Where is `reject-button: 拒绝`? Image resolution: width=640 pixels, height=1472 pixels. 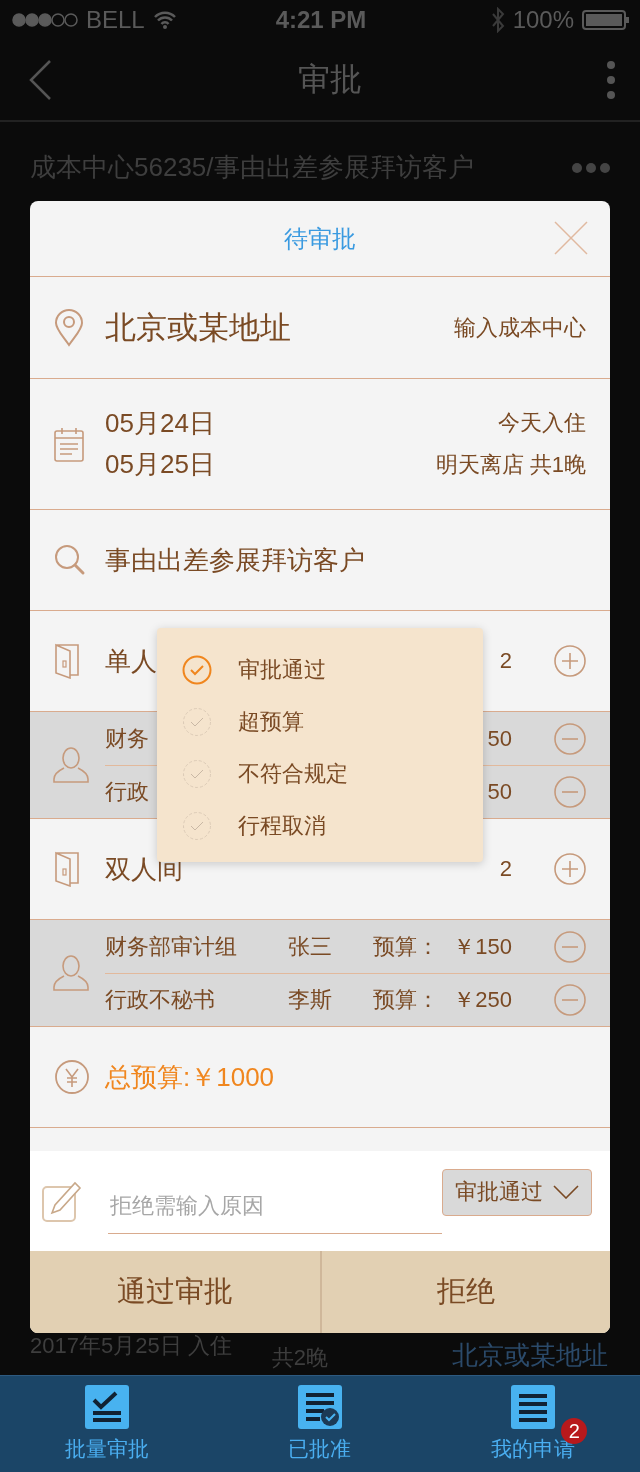 reject-button: 拒绝 is located at coordinates (465, 1292).